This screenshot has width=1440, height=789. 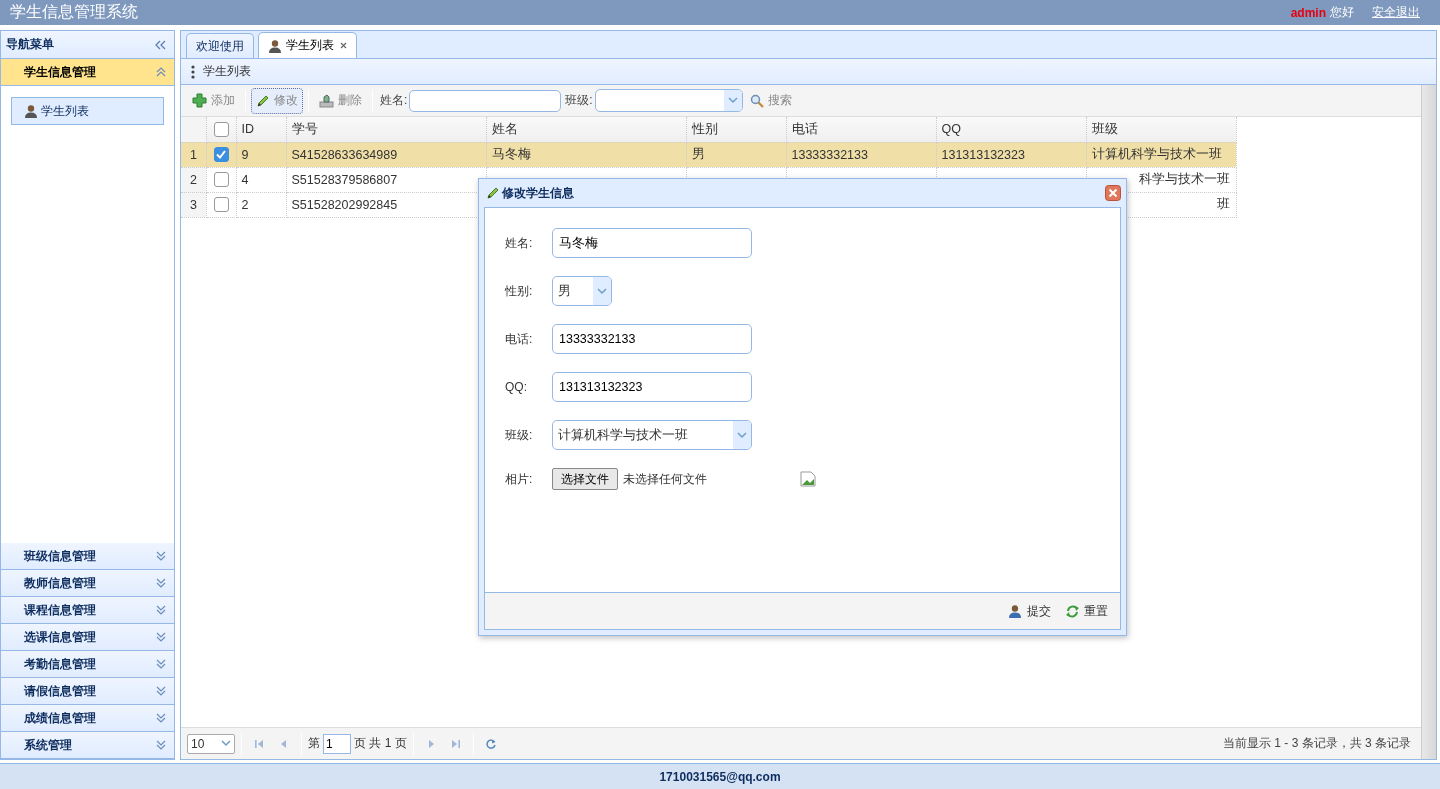 What do you see at coordinates (861, 154) in the screenshot?
I see `table-cell: 13333332133` at bounding box center [861, 154].